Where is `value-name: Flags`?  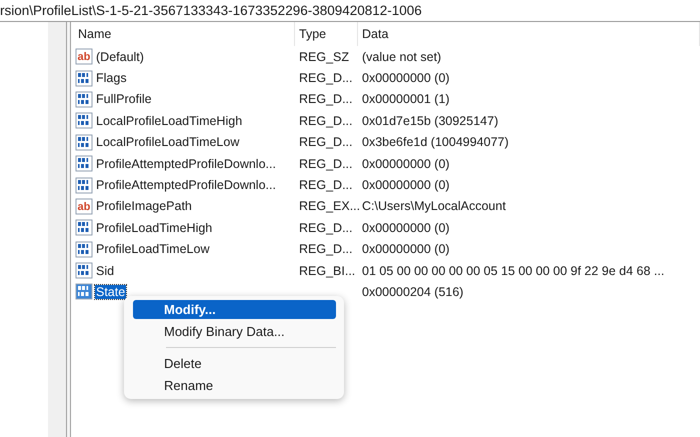
value-name: Flags is located at coordinates (111, 78).